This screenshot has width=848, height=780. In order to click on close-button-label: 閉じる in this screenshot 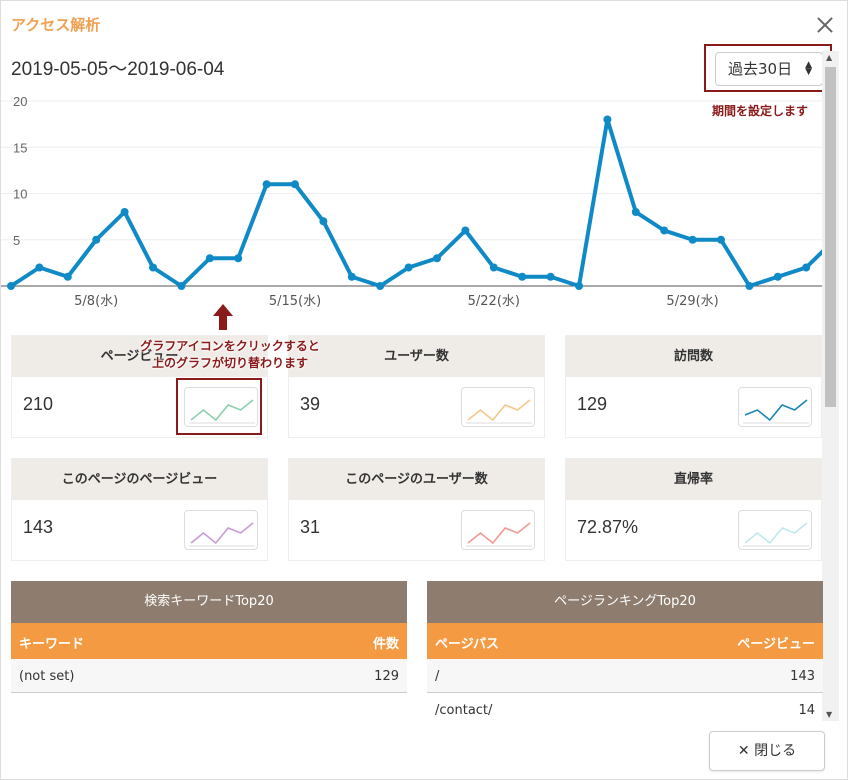, I will do `click(775, 751)`.